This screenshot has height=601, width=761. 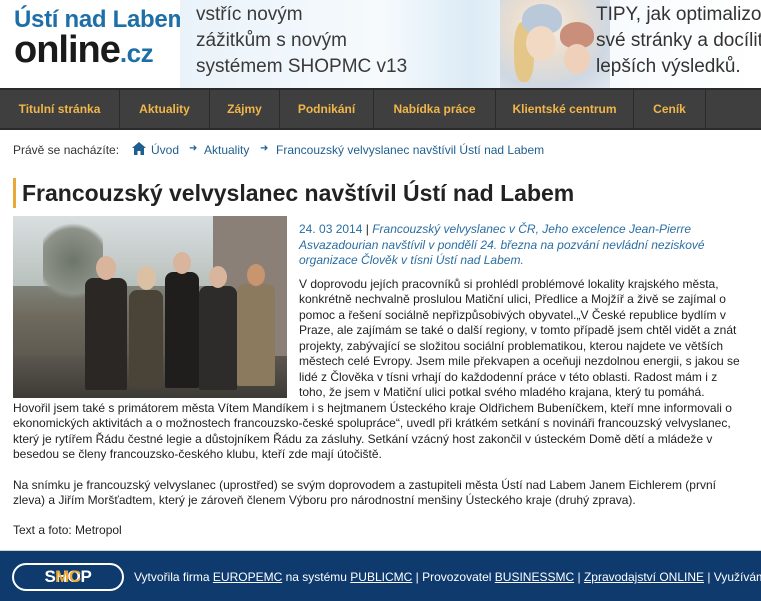 I want to click on logo-brand: online.cz, so click(x=84, y=51).